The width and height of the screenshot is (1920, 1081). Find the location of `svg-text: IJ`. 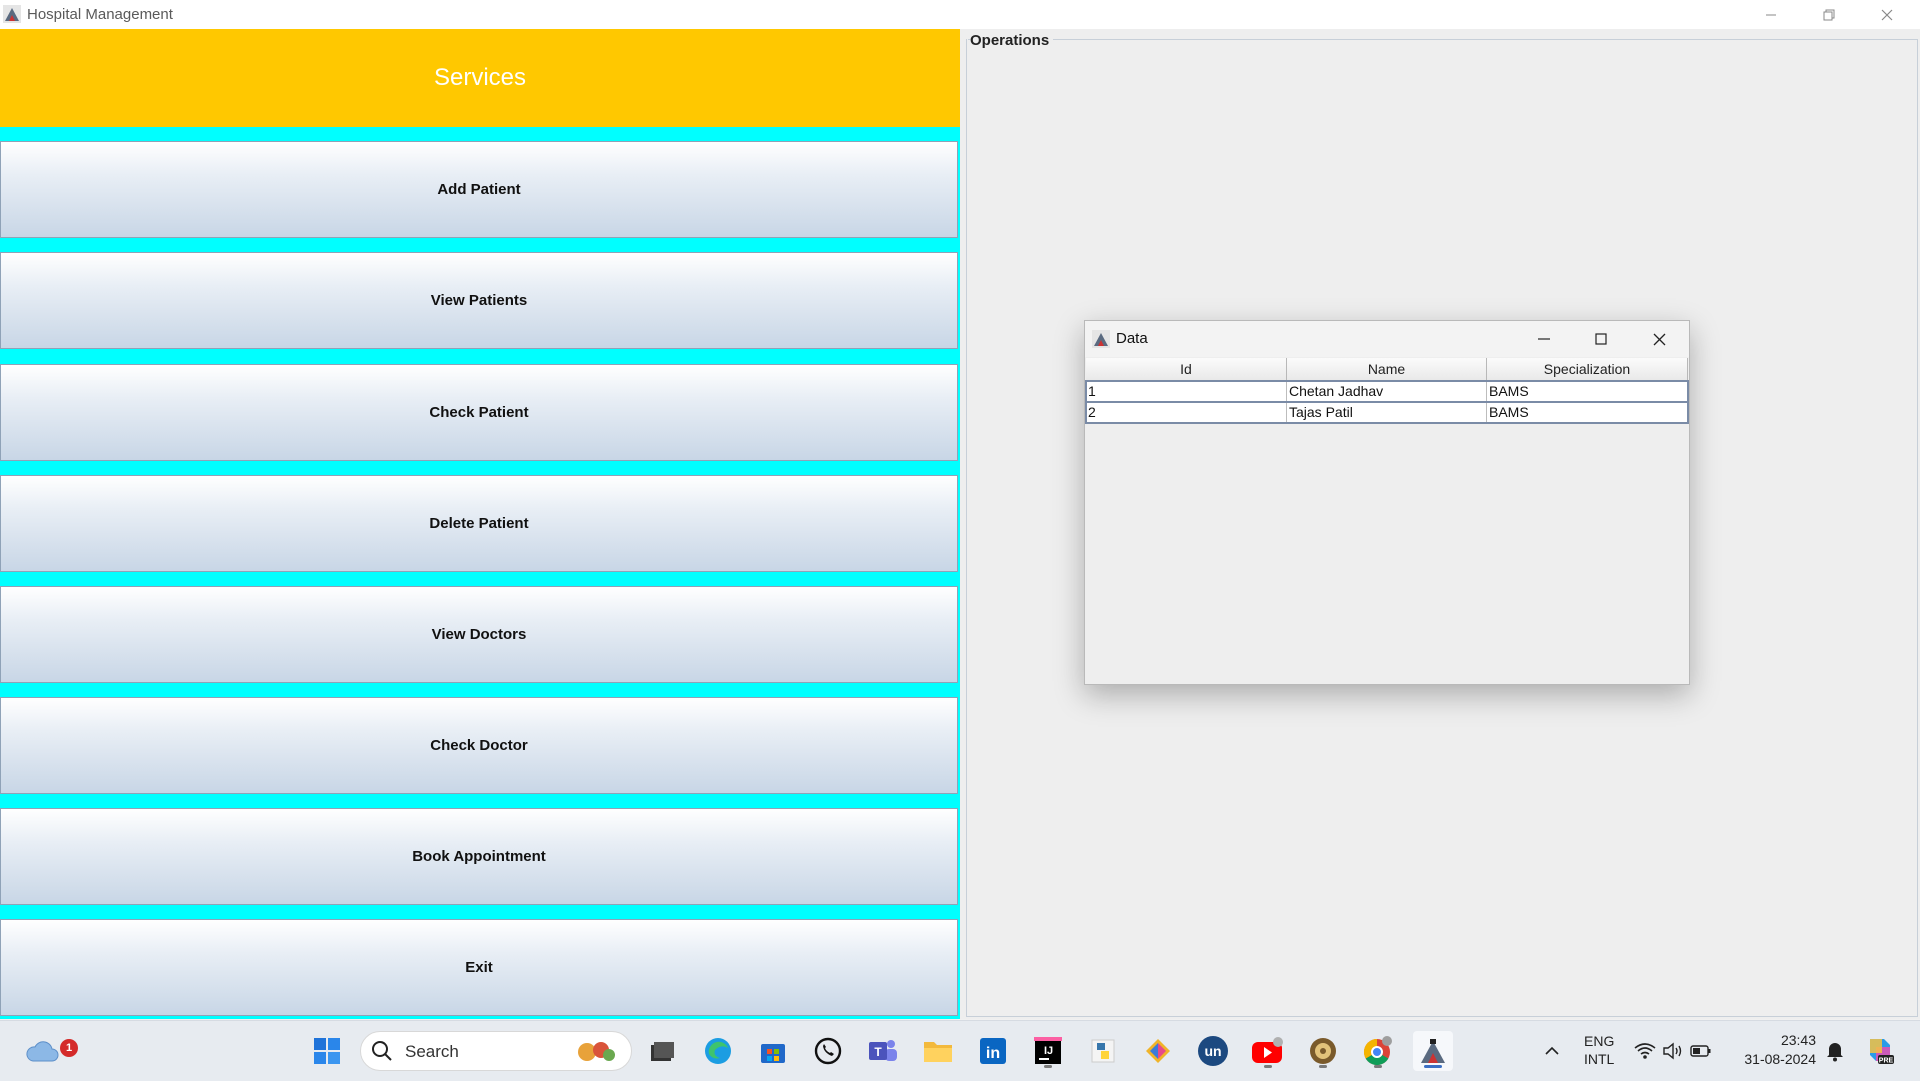

svg-text: IJ is located at coordinates (1048, 1051).